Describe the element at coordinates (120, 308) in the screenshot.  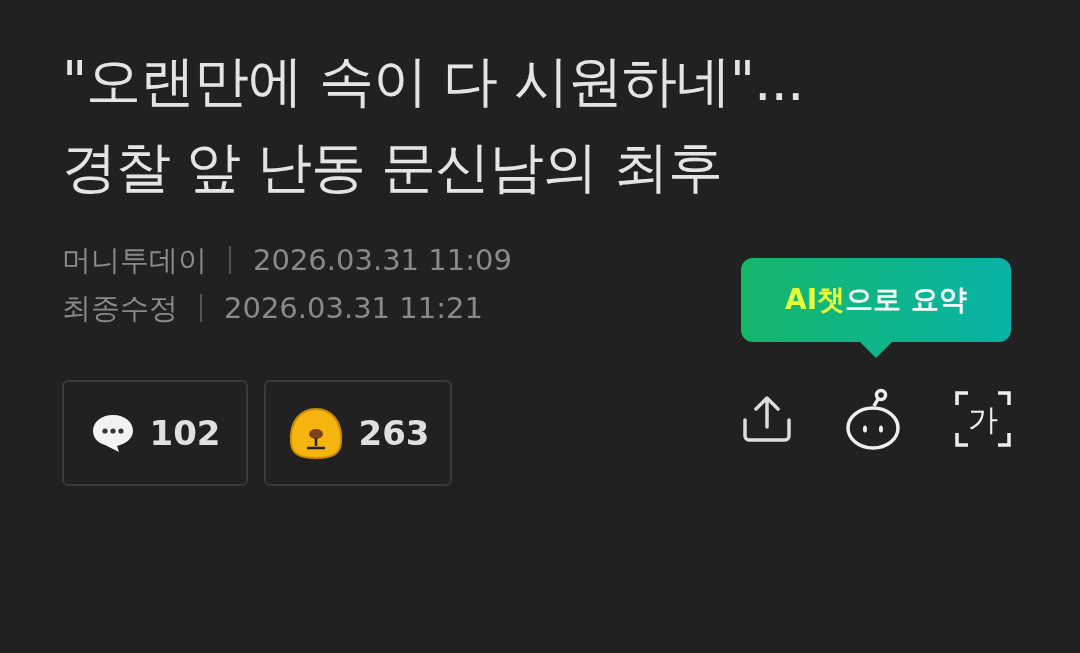
I see `meta-label: 최종수정` at that location.